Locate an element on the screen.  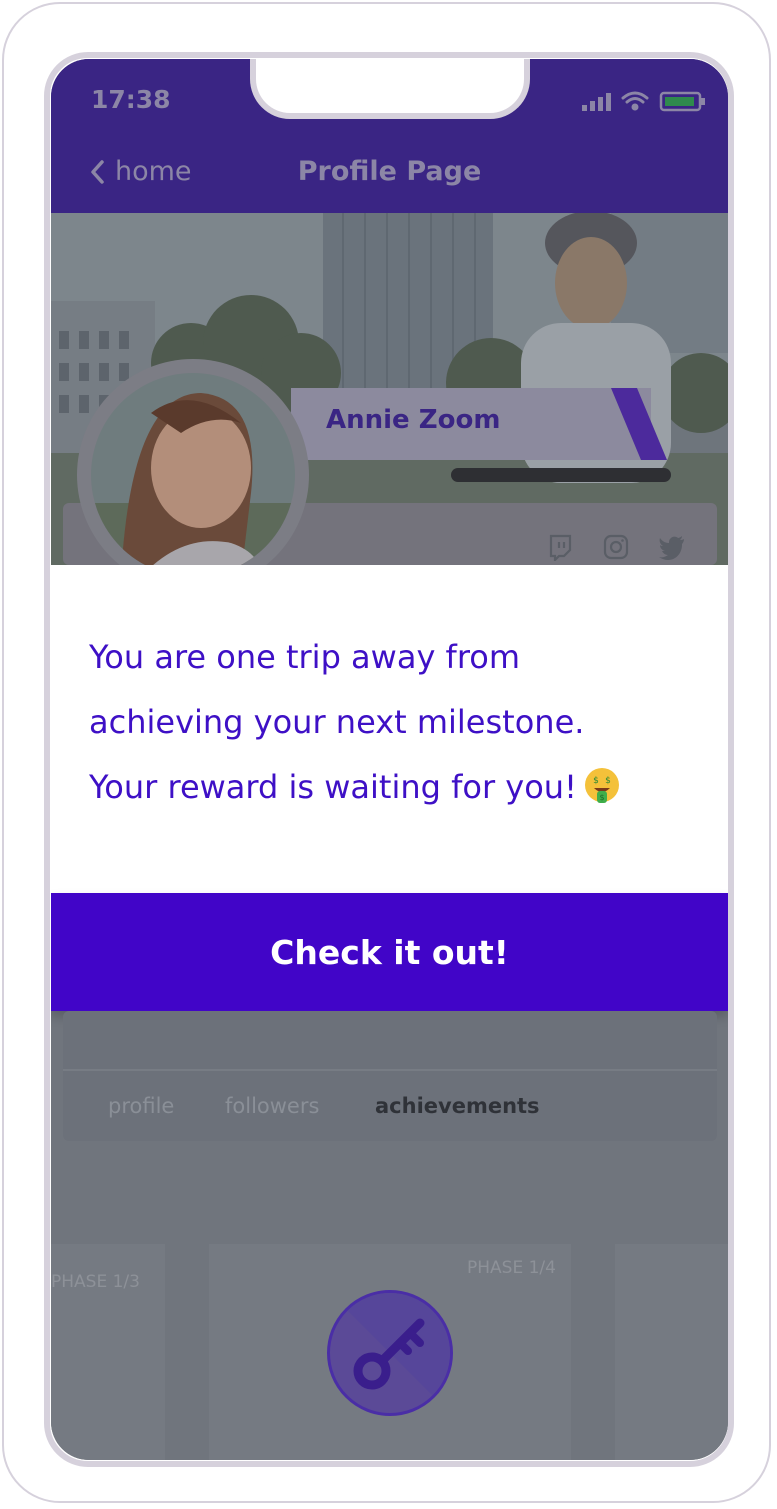
twitter-icon is located at coordinates (672, 547).